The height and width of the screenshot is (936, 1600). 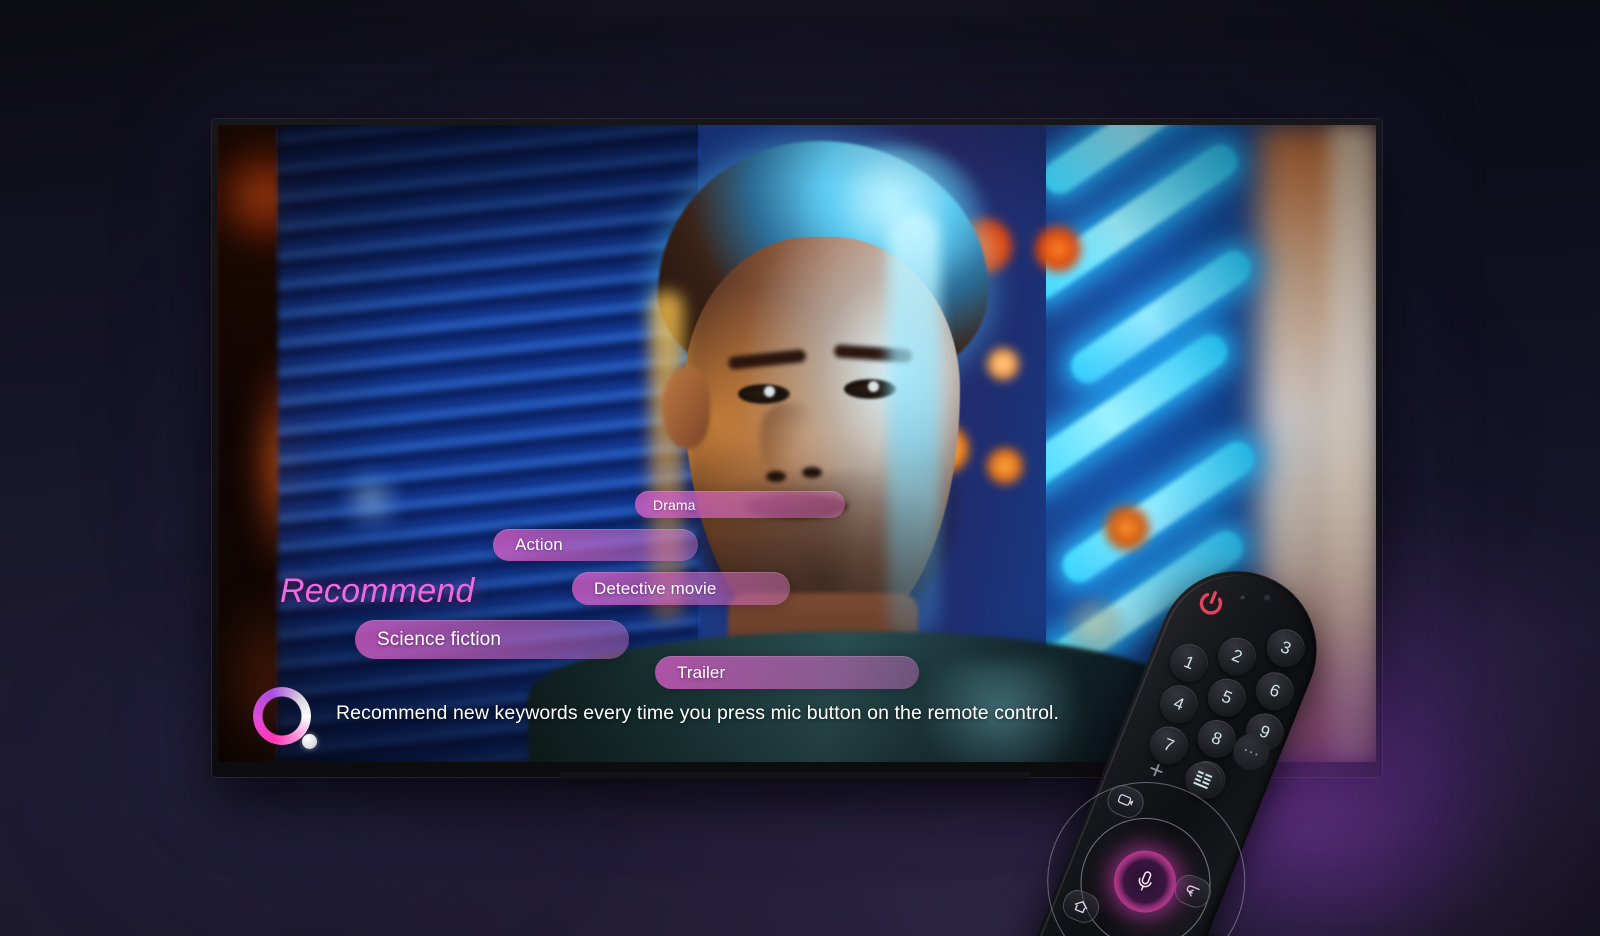 I want to click on key-label: 6, so click(x=1274, y=691).